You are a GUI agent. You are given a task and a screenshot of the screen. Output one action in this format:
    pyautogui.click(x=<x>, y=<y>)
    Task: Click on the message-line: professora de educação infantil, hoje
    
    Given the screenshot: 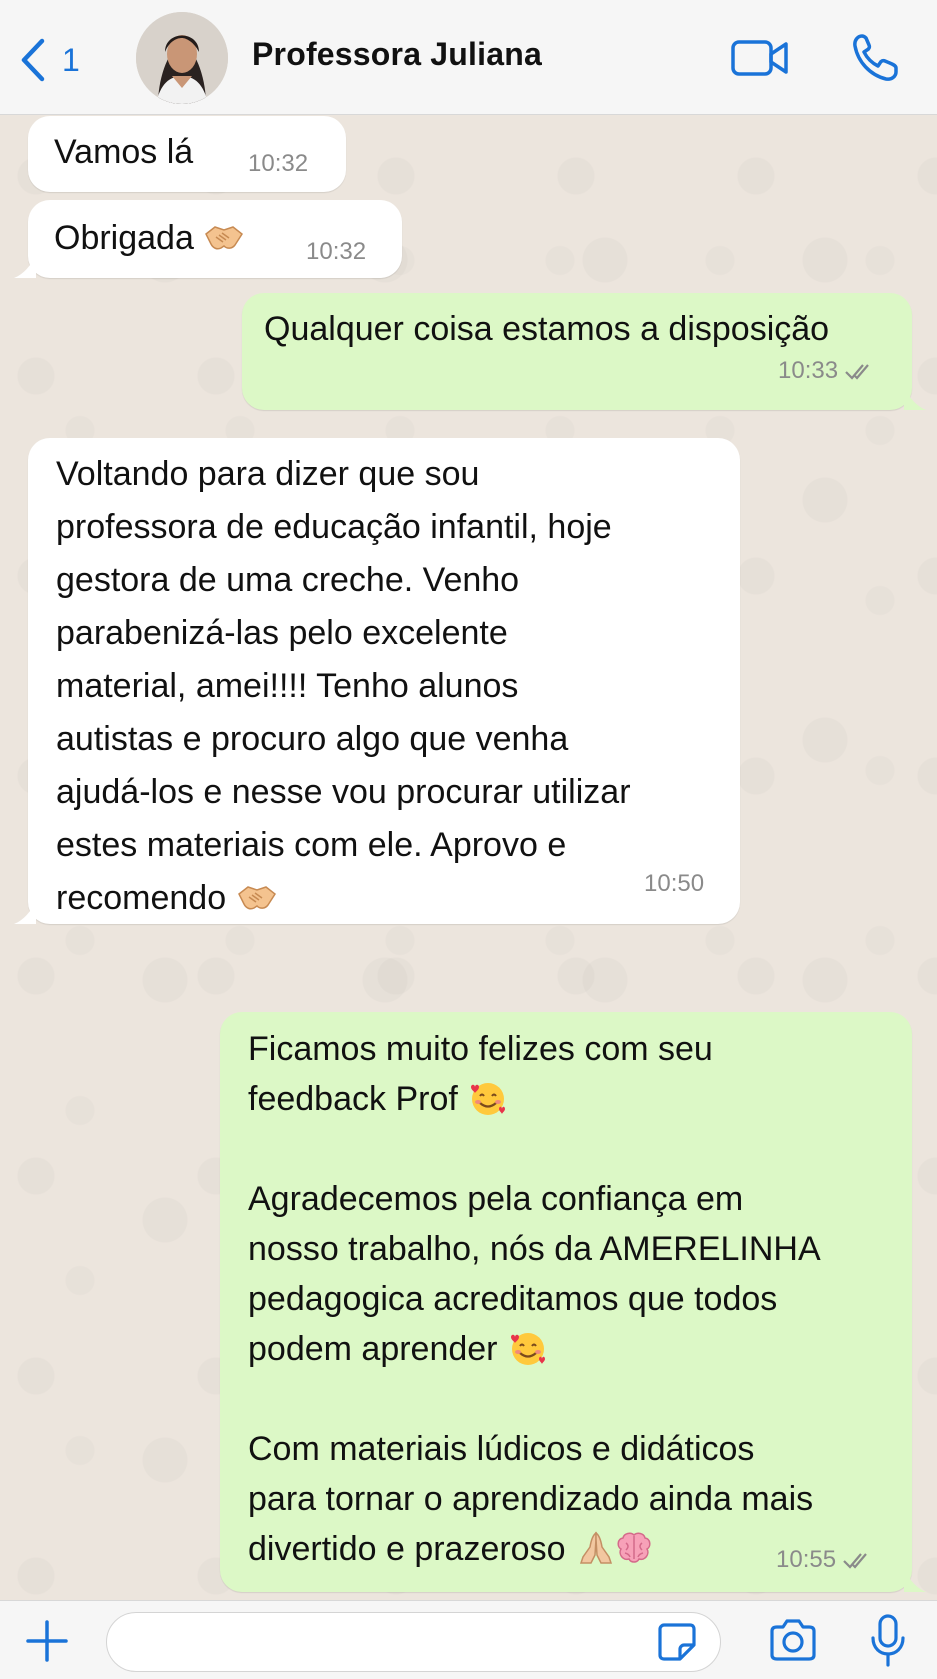 What is the action you would take?
    pyautogui.click(x=334, y=527)
    